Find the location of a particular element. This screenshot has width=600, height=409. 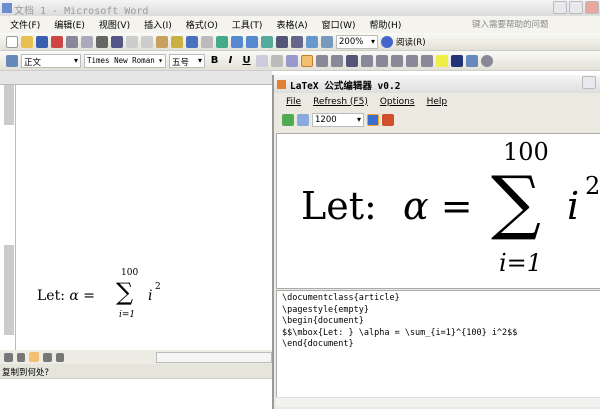

new-icon is located at coordinates (12, 41).